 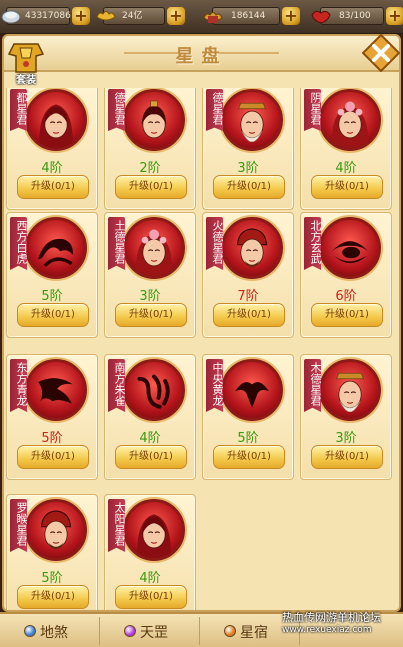 What do you see at coordinates (141, 16) in the screenshot?
I see `gold-resource: 24亿 +` at bounding box center [141, 16].